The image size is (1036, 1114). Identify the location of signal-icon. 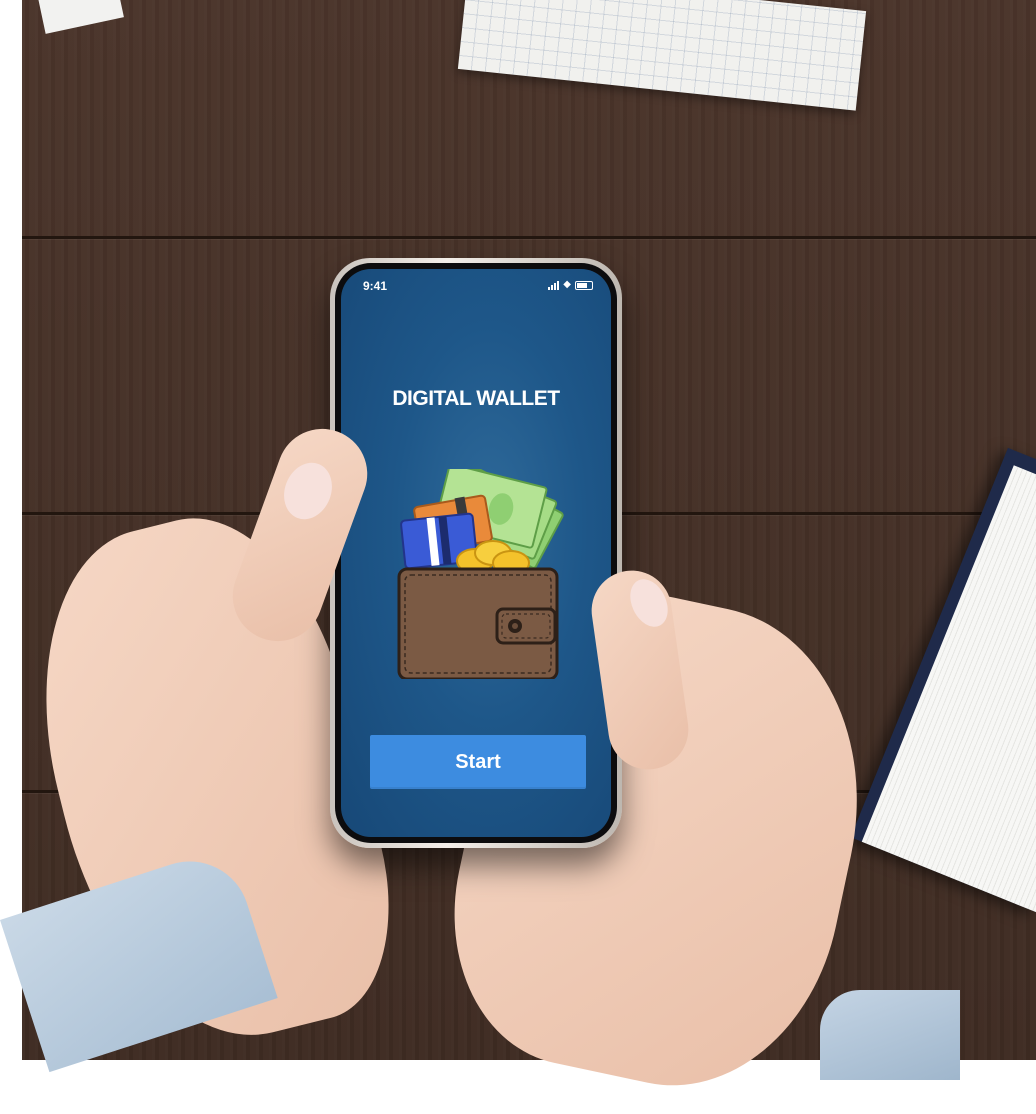
(554, 285).